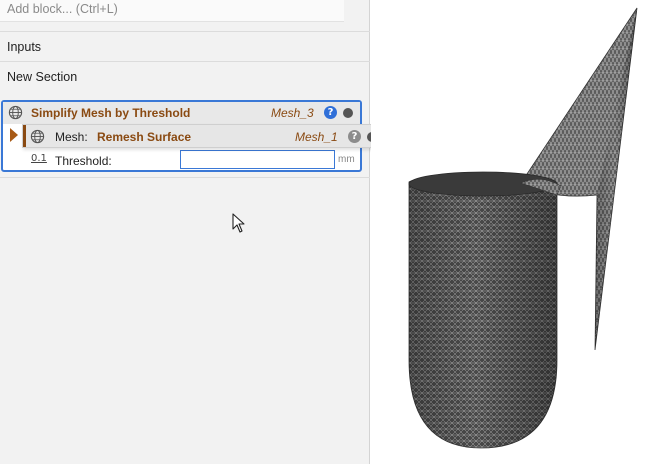 The image size is (664, 467). What do you see at coordinates (204, 136) in the screenshot?
I see `mesh-input-row: Mesh: Remesh Surface Mesh_1 ?` at bounding box center [204, 136].